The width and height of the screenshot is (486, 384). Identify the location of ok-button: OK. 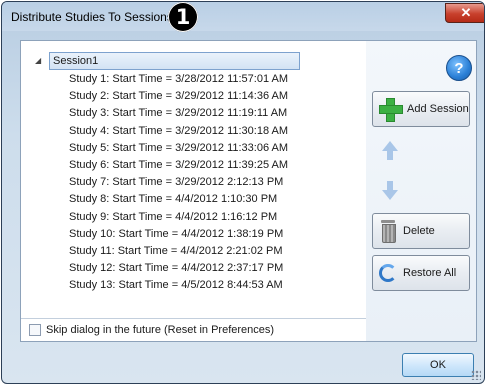
(438, 365).